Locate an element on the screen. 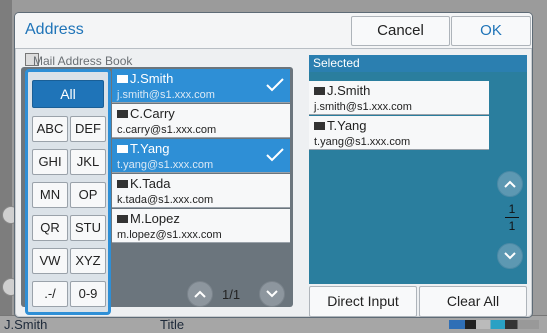  index-qr-button: QR is located at coordinates (50, 228).